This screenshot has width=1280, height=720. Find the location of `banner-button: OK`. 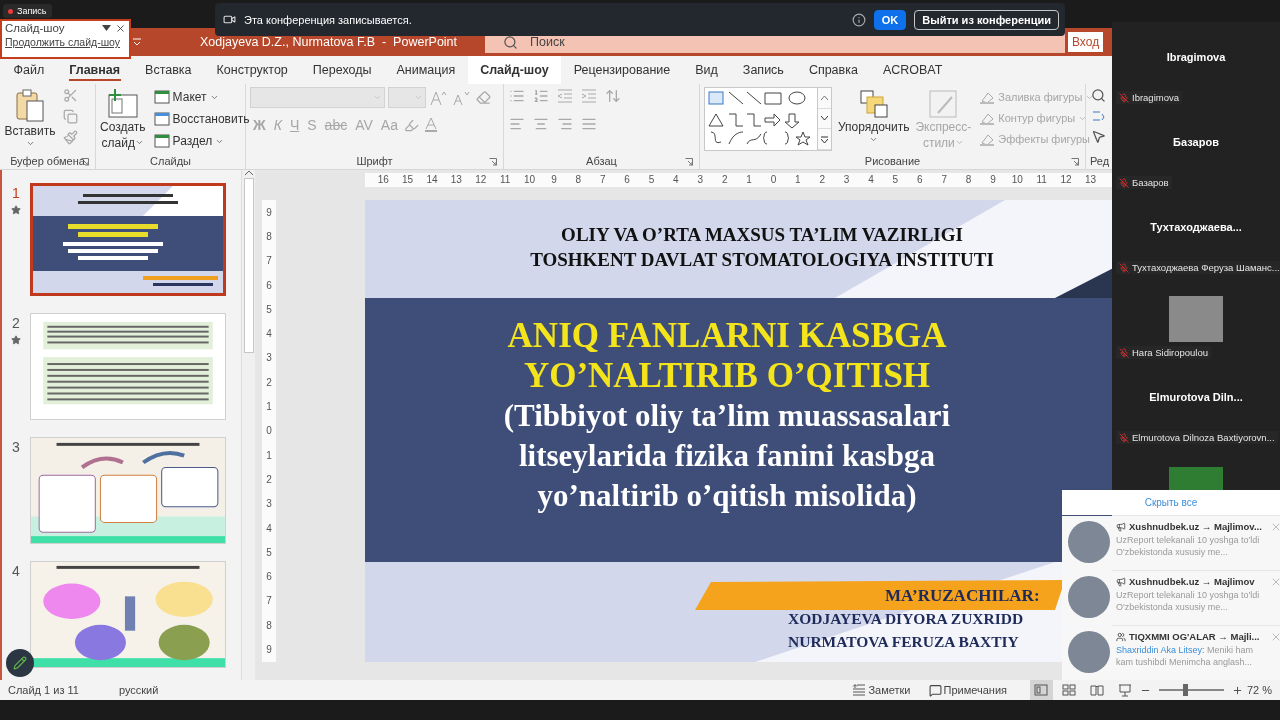

banner-button: OK is located at coordinates (890, 19).